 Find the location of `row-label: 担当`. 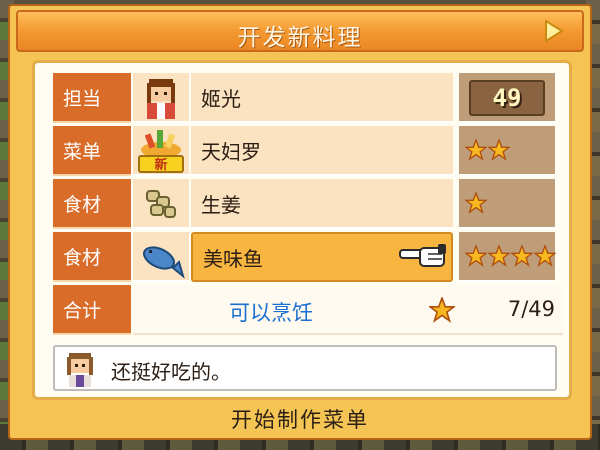

row-label: 担当 is located at coordinates (92, 98).